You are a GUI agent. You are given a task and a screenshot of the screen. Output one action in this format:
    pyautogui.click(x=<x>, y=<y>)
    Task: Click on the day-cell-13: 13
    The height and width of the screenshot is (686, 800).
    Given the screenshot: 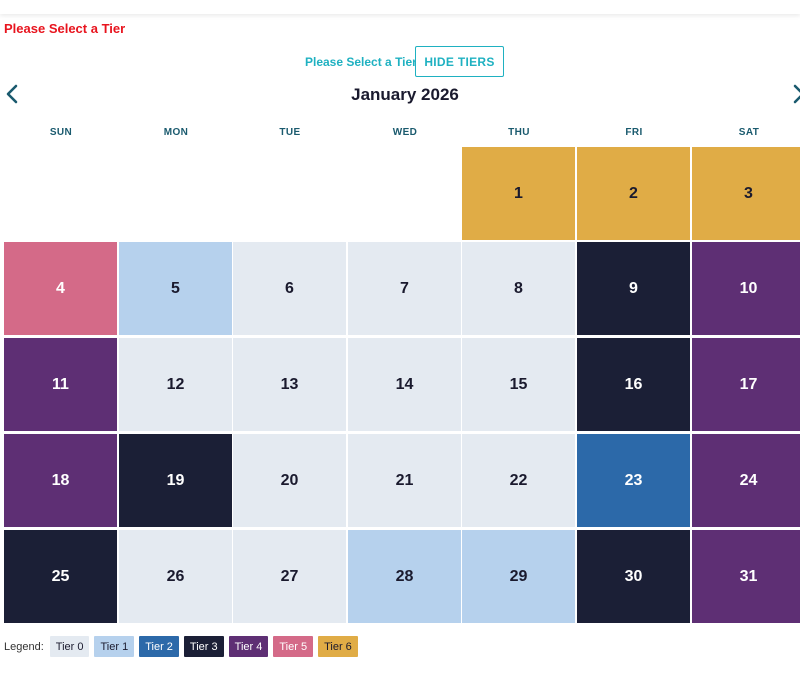 What is the action you would take?
    pyautogui.click(x=289, y=384)
    